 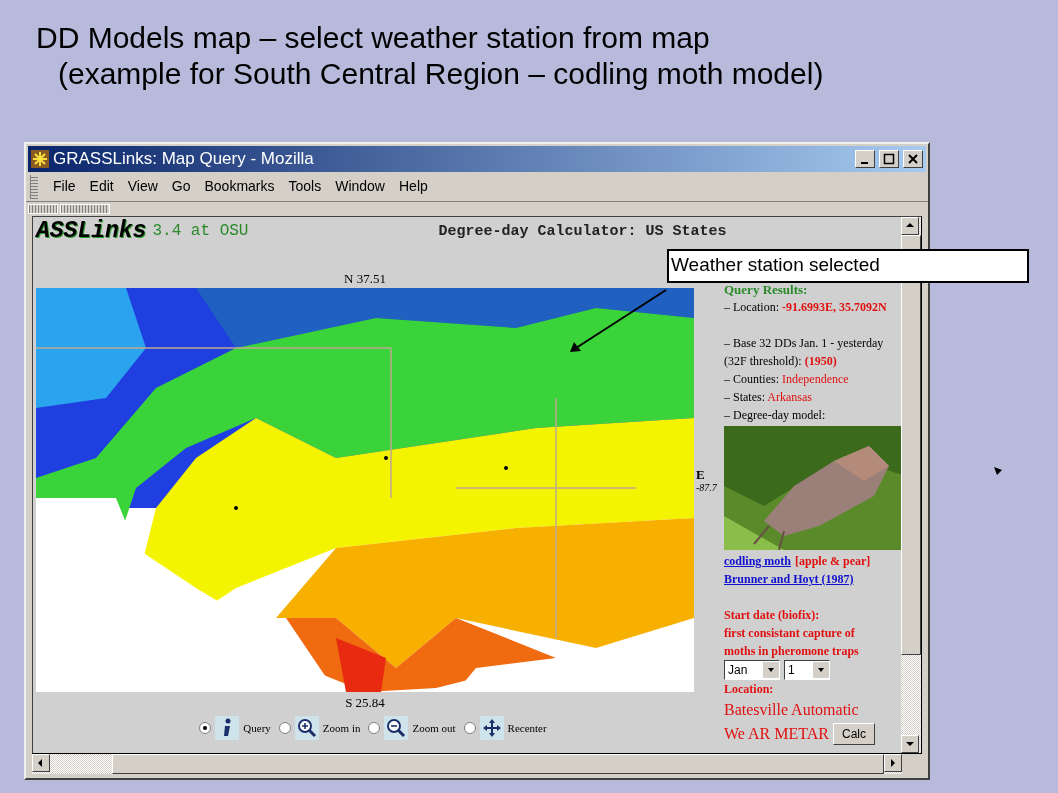 What do you see at coordinates (181, 186) in the screenshot?
I see `menu-item: Go` at bounding box center [181, 186].